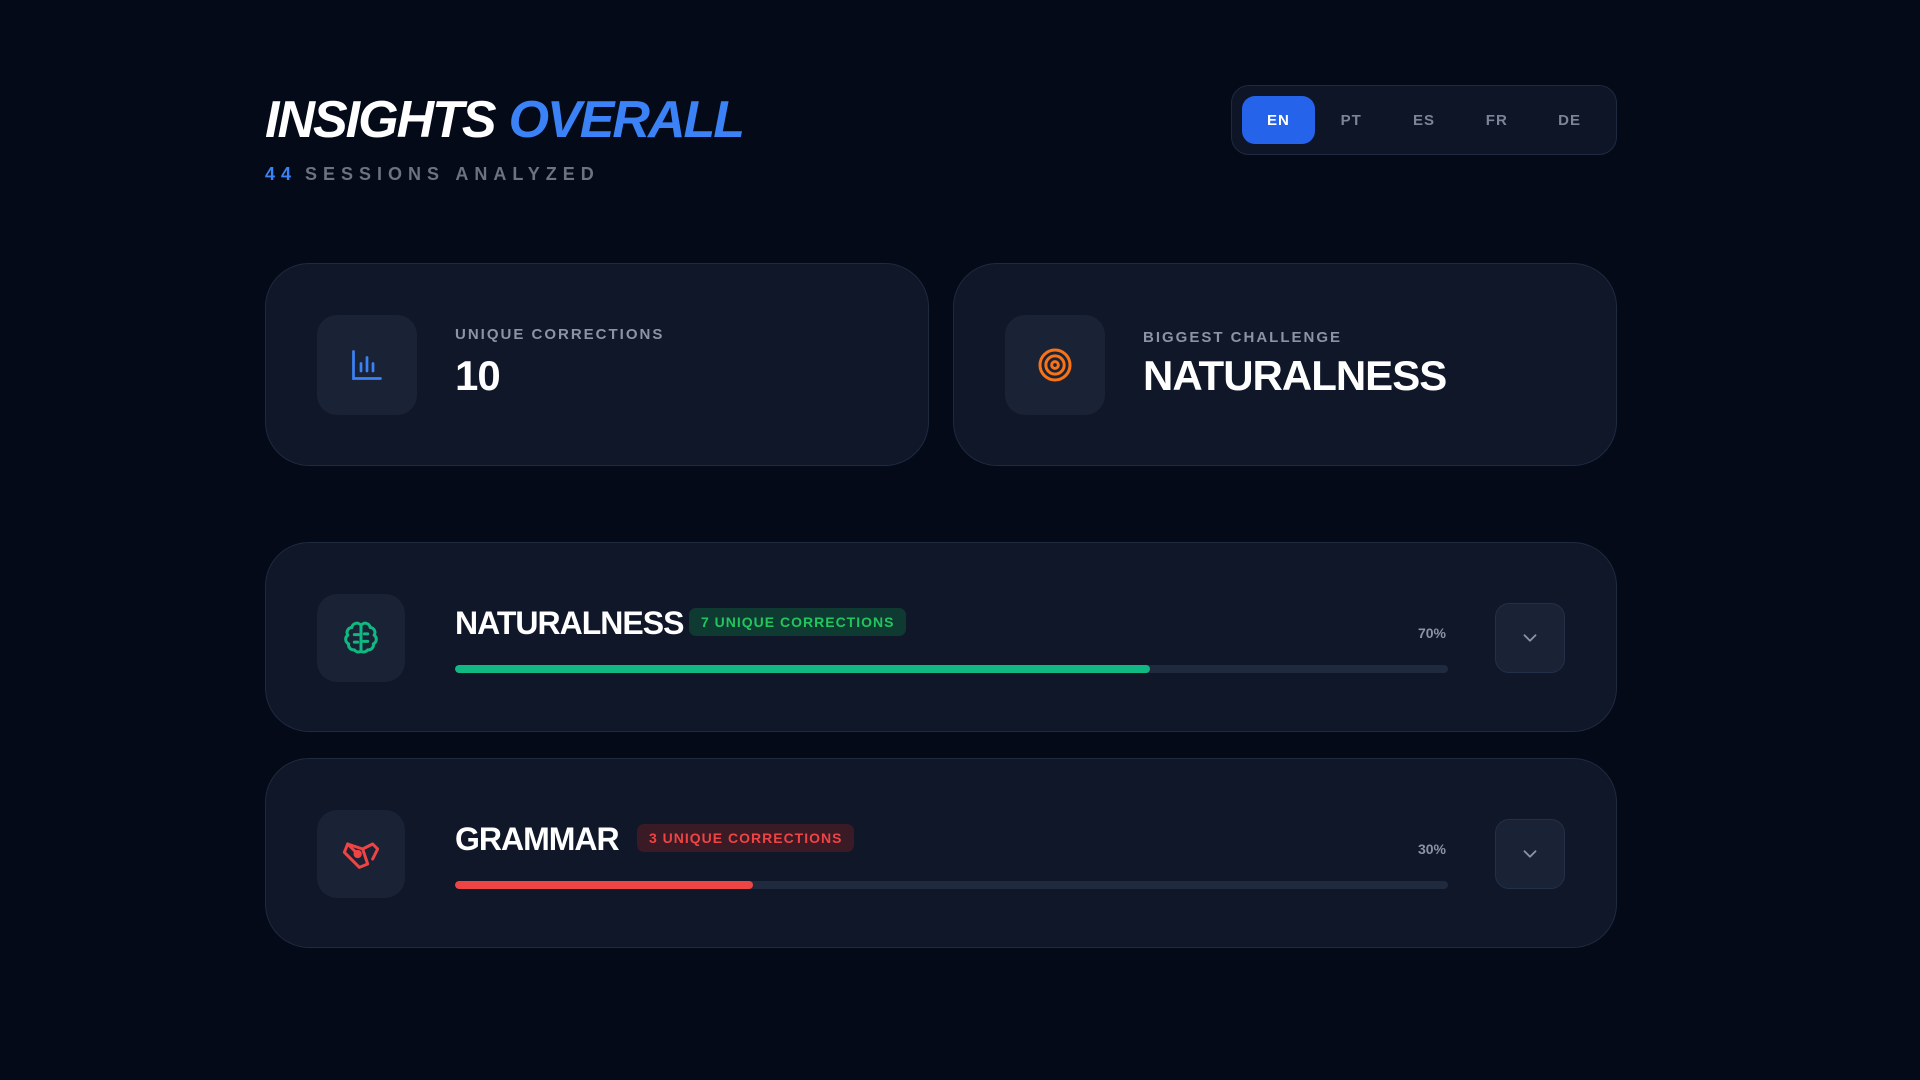  What do you see at coordinates (798, 622) in the screenshot?
I see `category-badge: 7 UNIQUE CORRECTIONS` at bounding box center [798, 622].